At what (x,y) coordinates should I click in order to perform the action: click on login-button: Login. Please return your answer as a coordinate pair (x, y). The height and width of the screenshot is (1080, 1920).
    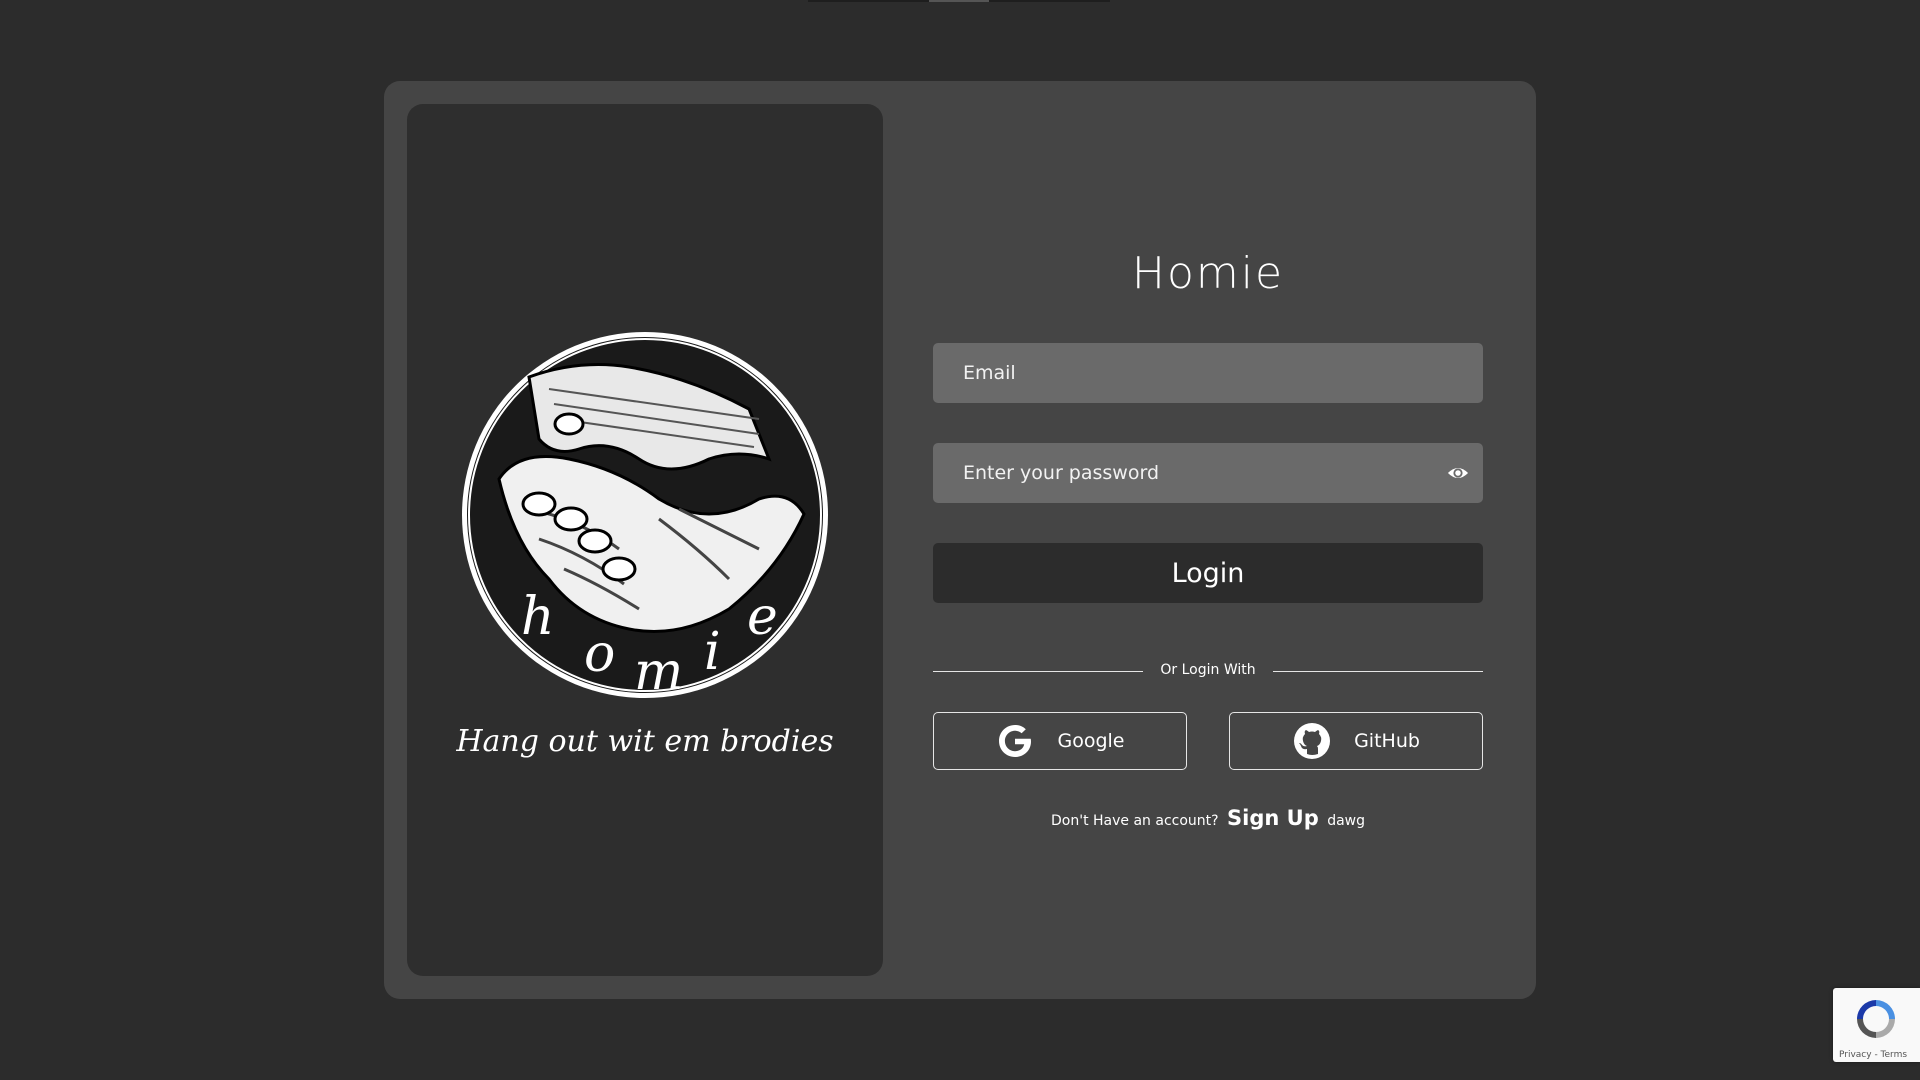
    Looking at the image, I should click on (1208, 573).